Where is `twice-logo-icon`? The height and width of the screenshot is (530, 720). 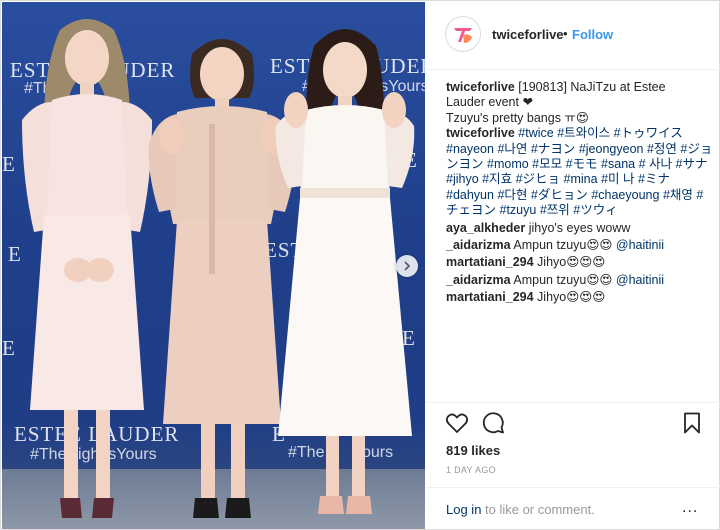
twice-logo-icon is located at coordinates (463, 34).